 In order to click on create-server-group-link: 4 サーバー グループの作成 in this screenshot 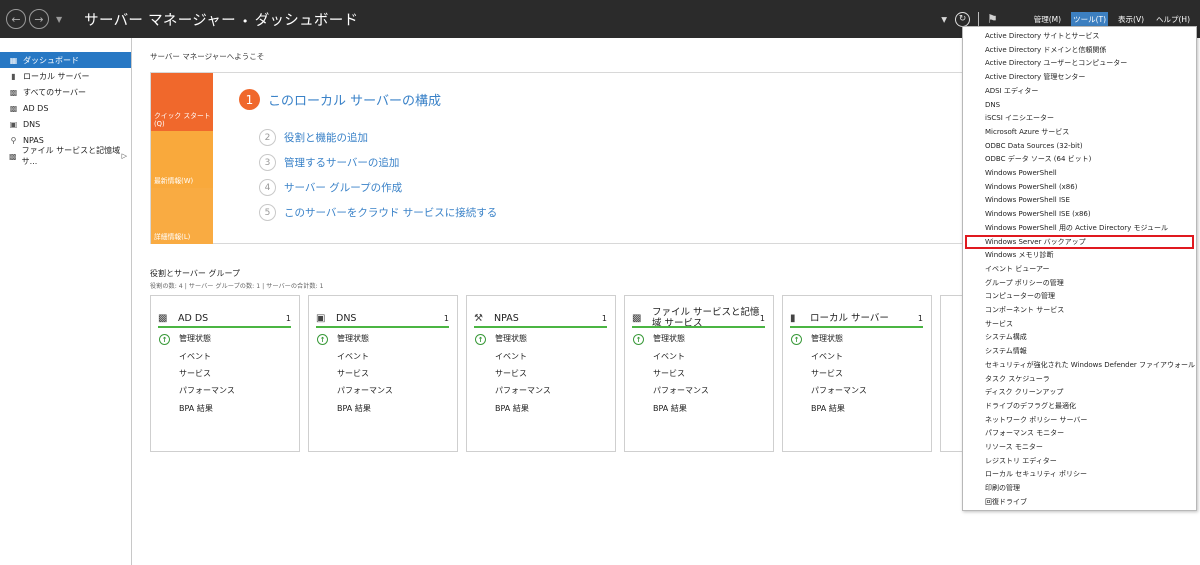, I will do `click(330, 187)`.